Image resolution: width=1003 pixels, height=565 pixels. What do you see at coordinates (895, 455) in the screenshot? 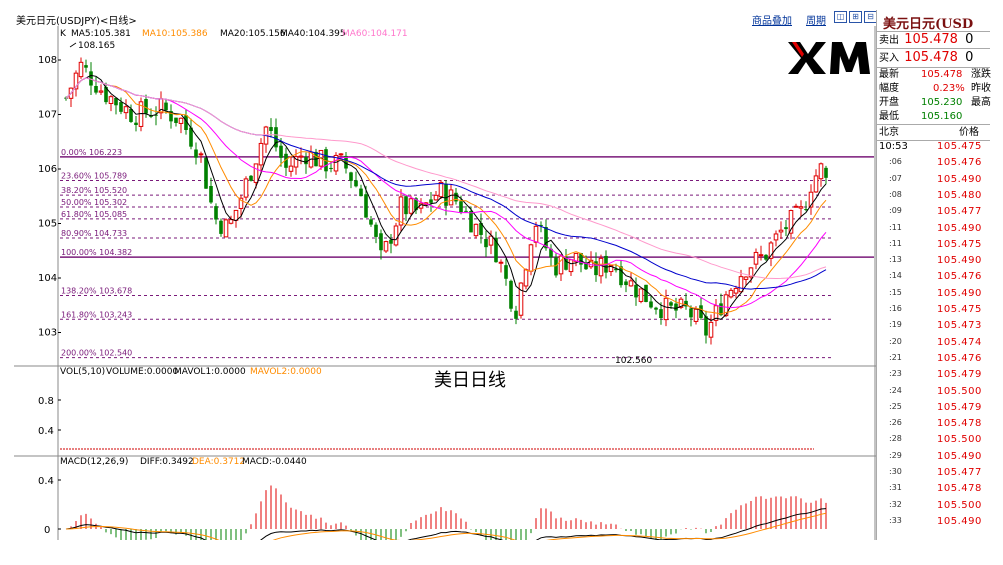
I see `tick-time: :29` at bounding box center [895, 455].